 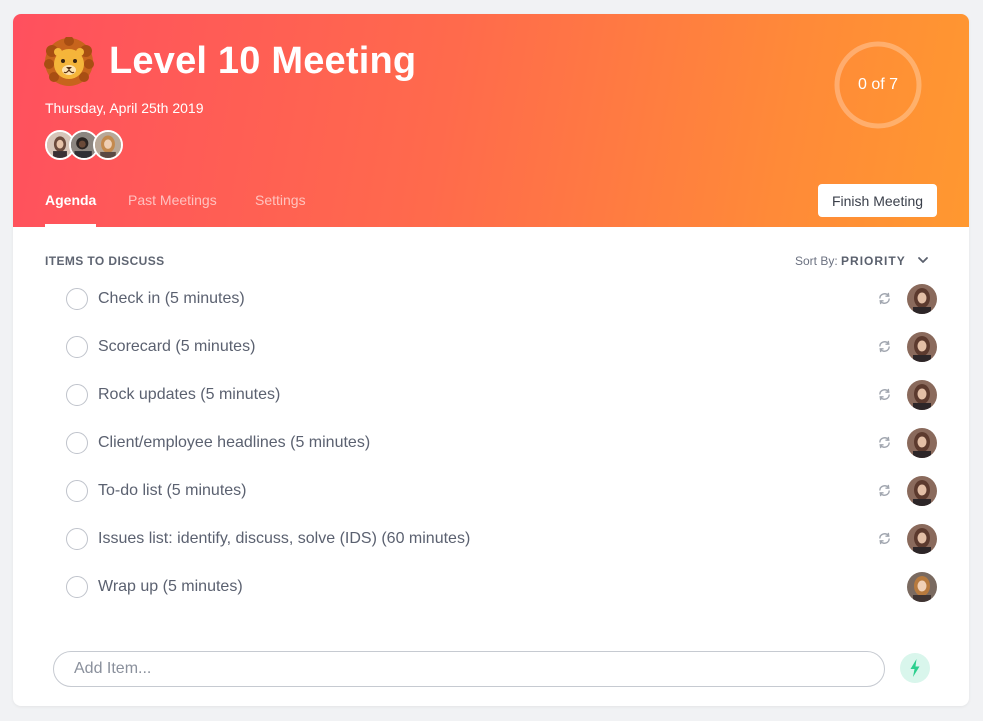 I want to click on sort-value: PRIORITY, so click(x=873, y=261).